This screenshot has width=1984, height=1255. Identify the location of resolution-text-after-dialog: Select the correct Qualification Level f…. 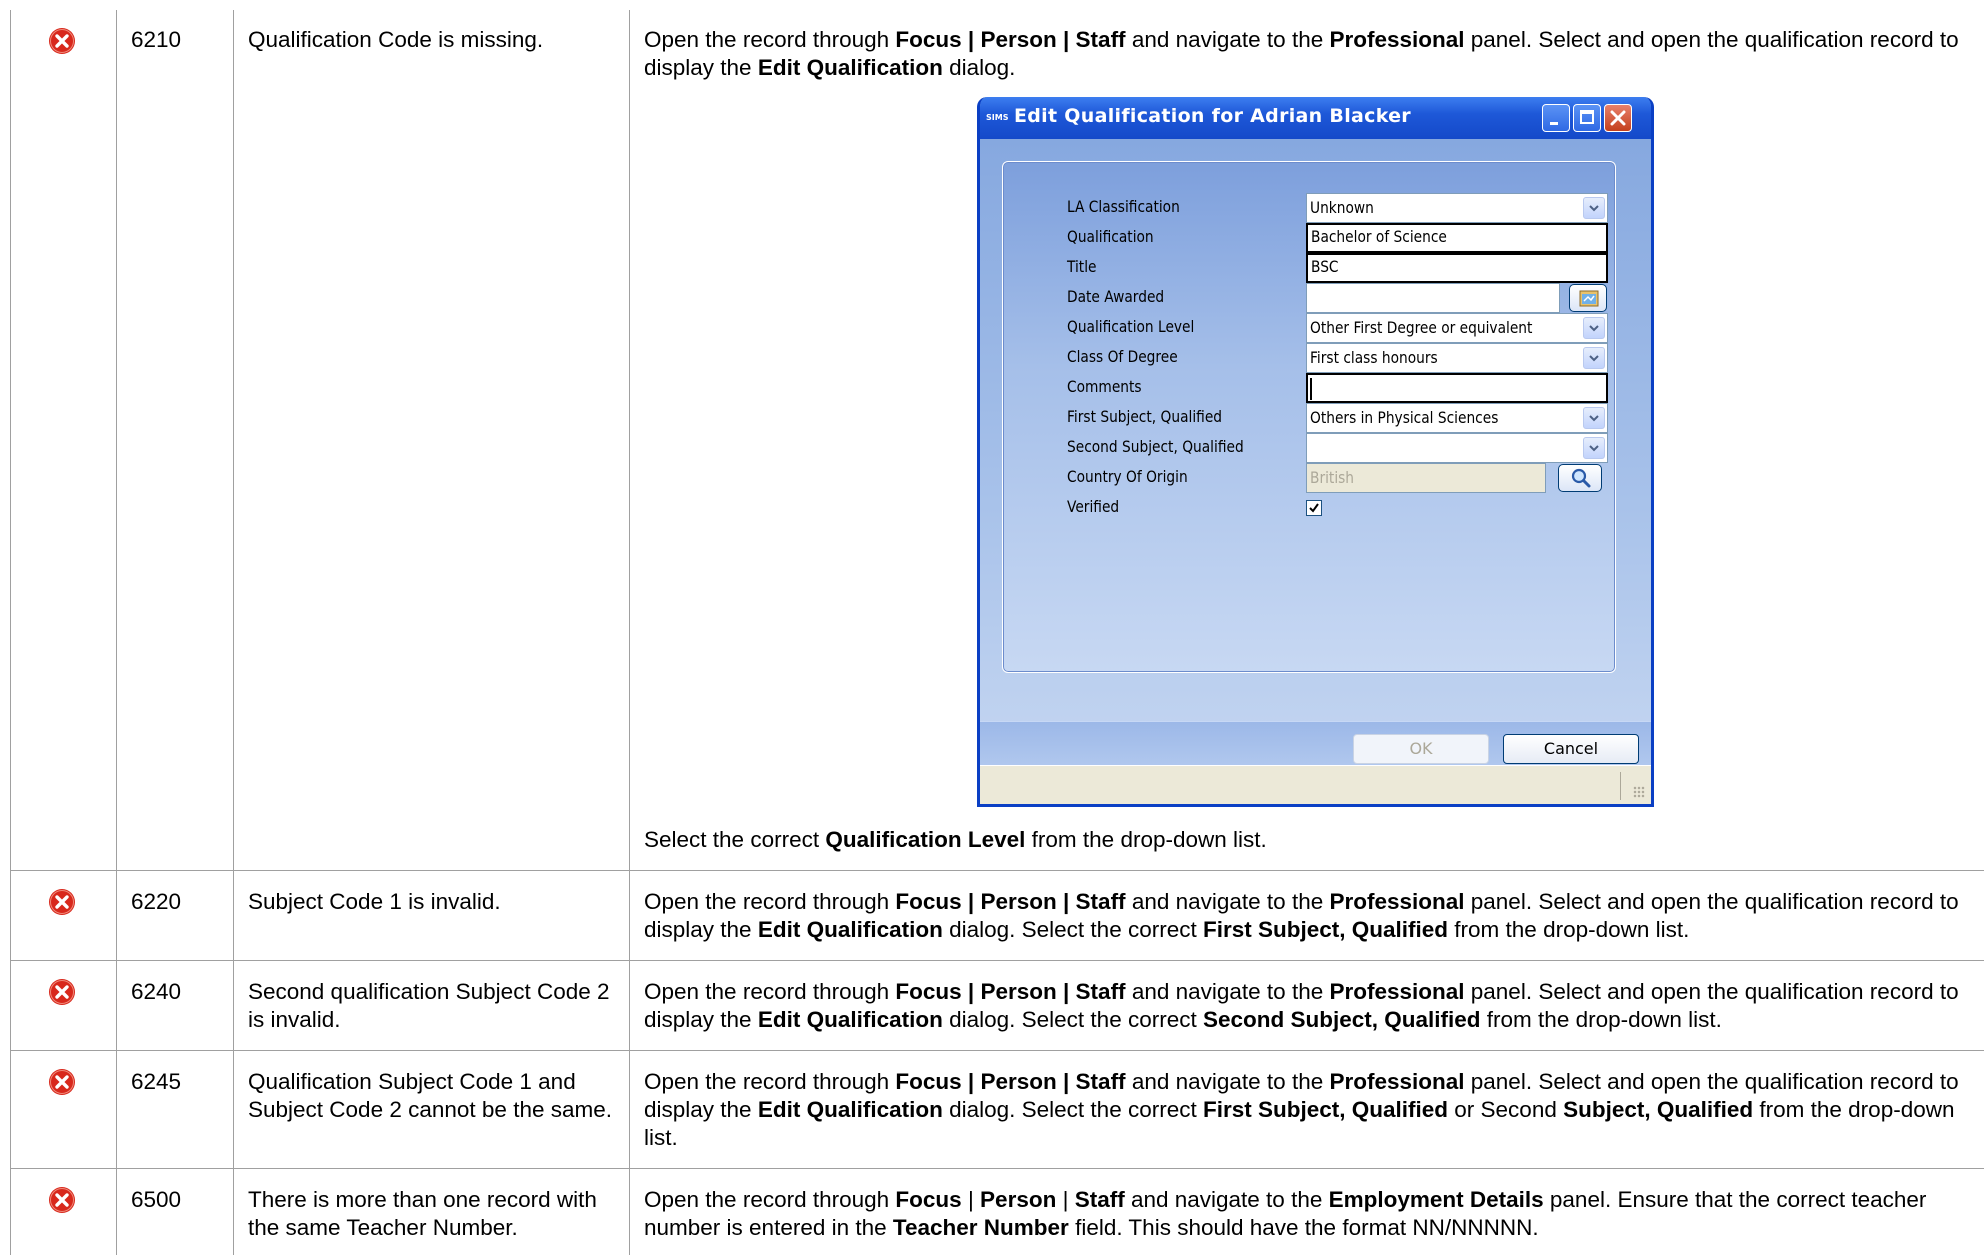
(1314, 840).